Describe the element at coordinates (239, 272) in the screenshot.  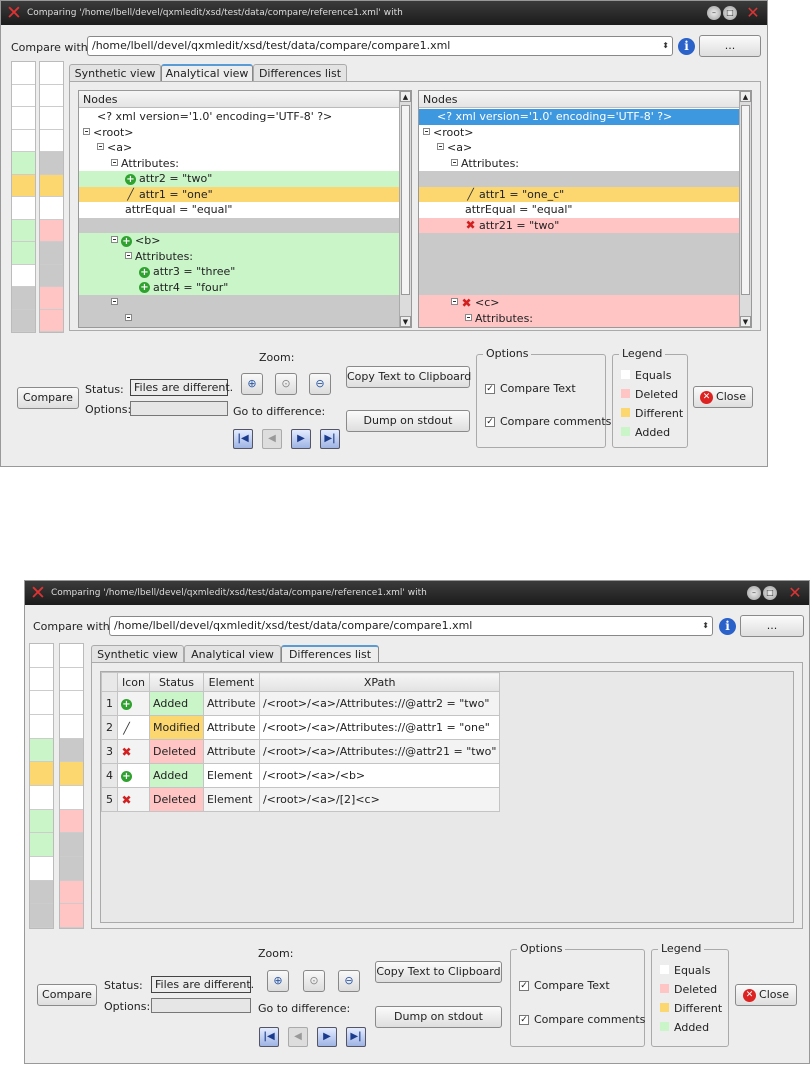
I see `tree-row: + attr3 = "three"` at that location.